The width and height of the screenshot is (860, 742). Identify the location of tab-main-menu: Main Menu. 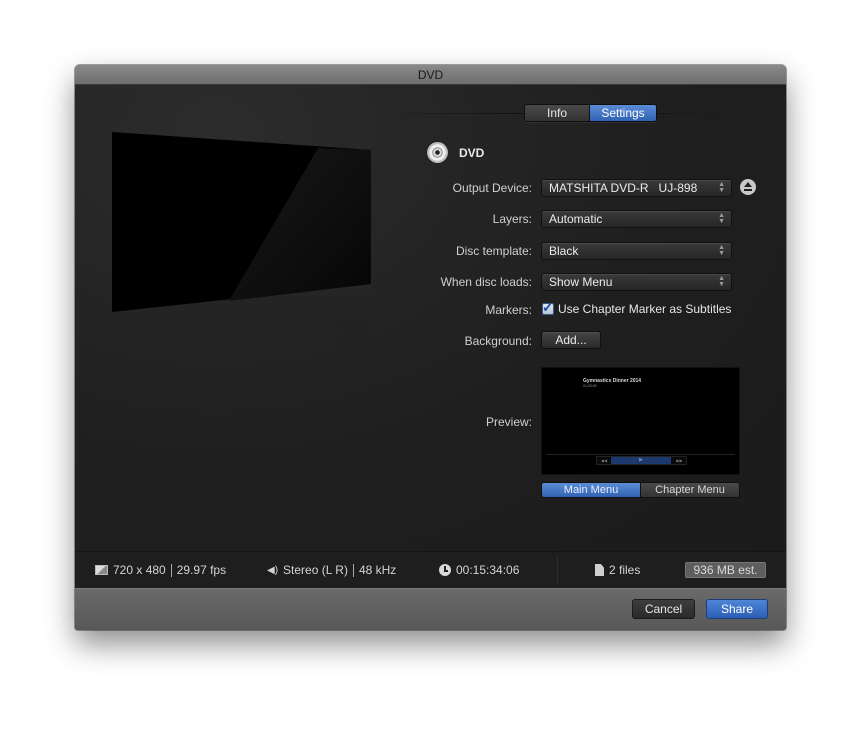
(591, 490).